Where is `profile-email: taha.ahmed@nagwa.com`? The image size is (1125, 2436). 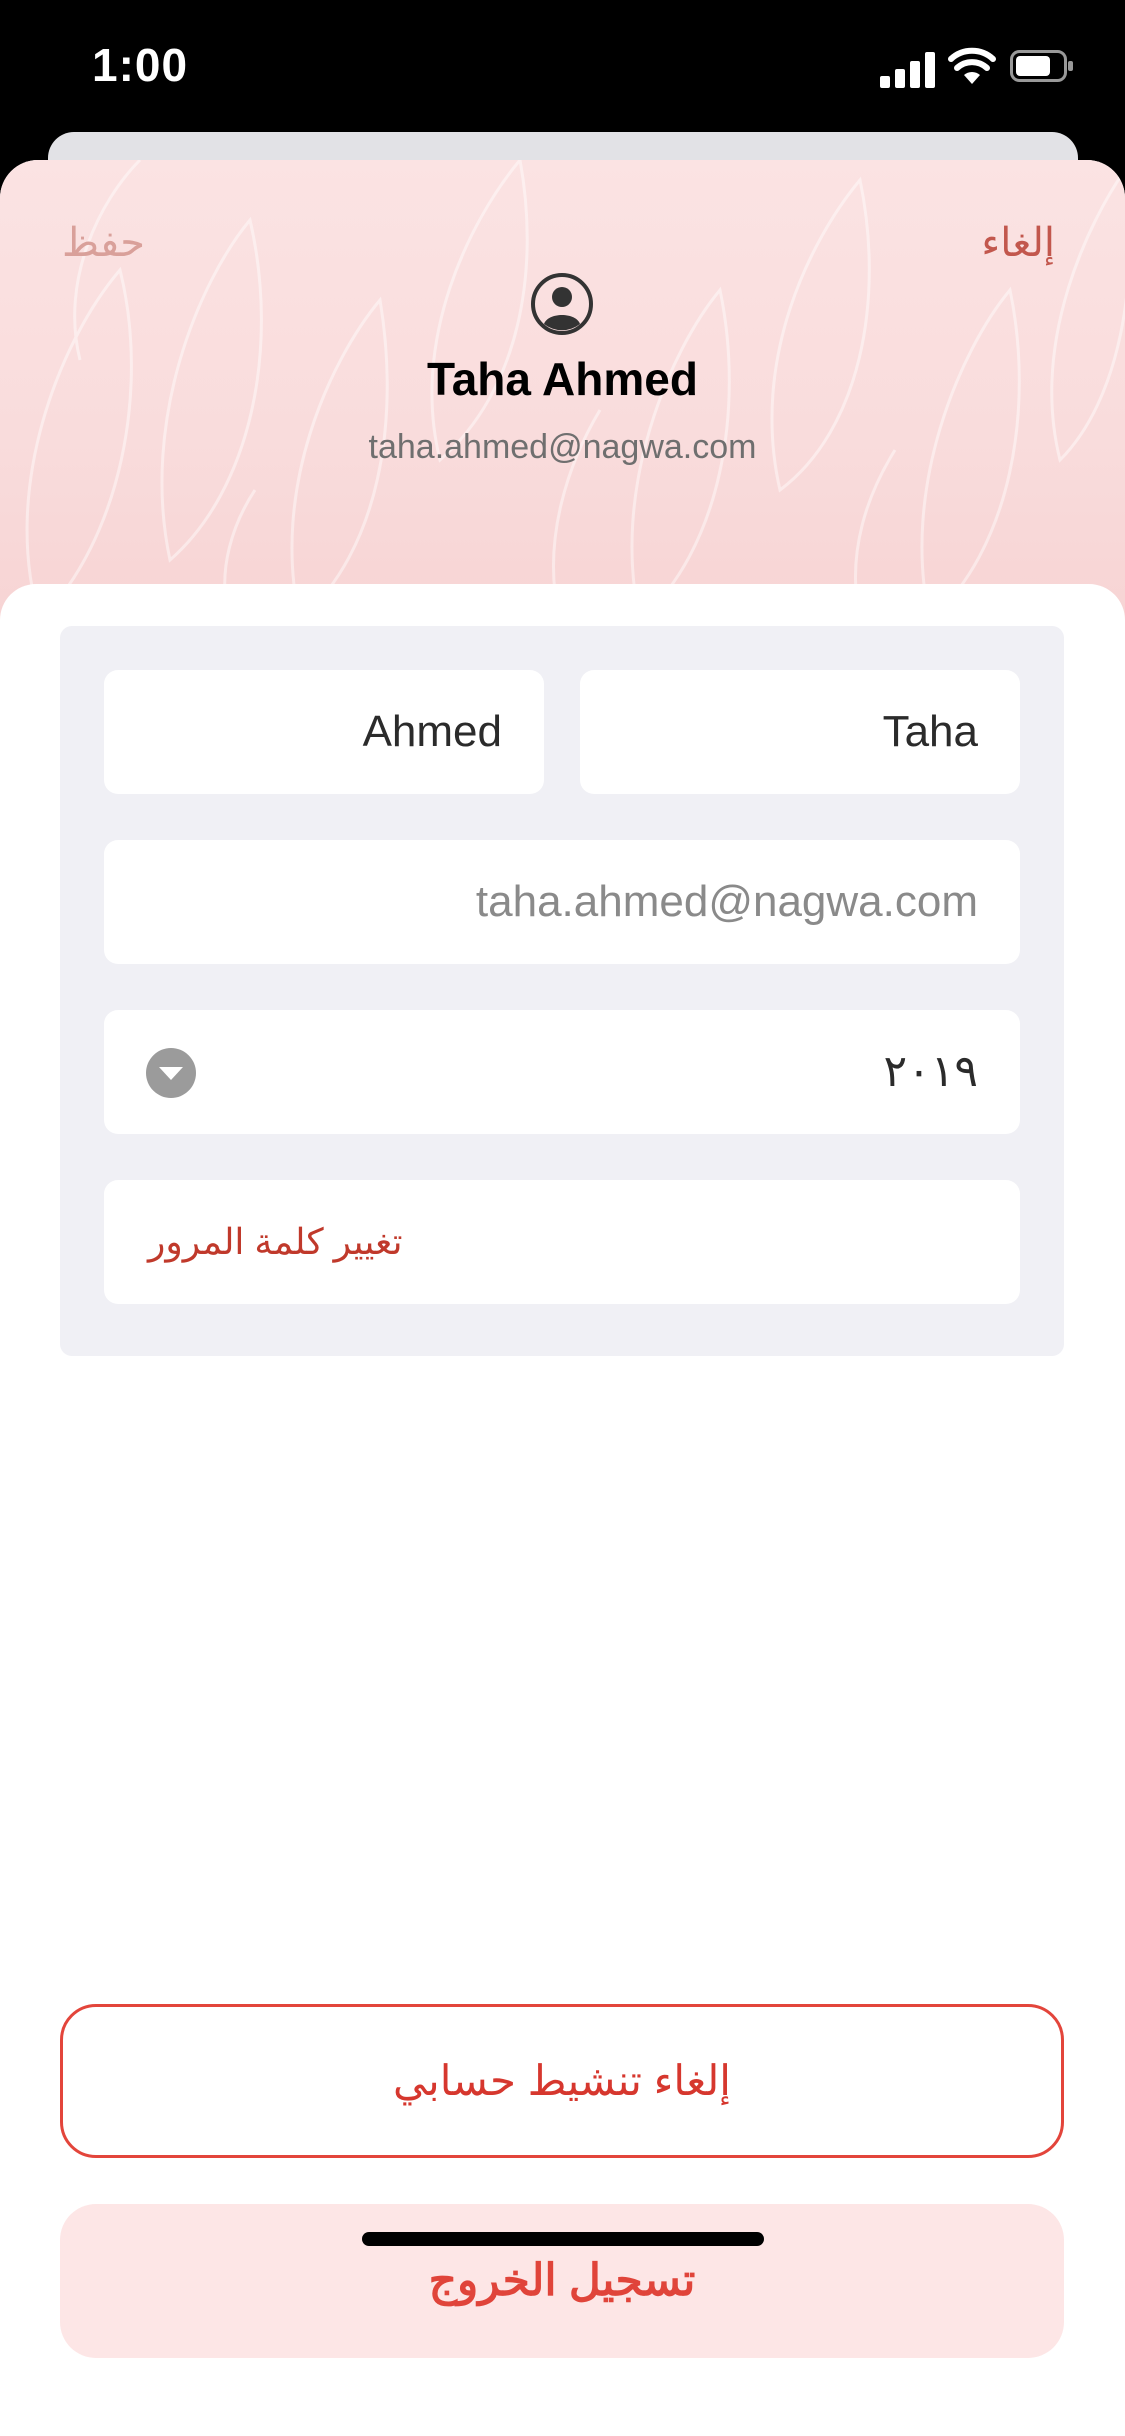
profile-email: taha.ahmed@nagwa.com is located at coordinates (562, 447).